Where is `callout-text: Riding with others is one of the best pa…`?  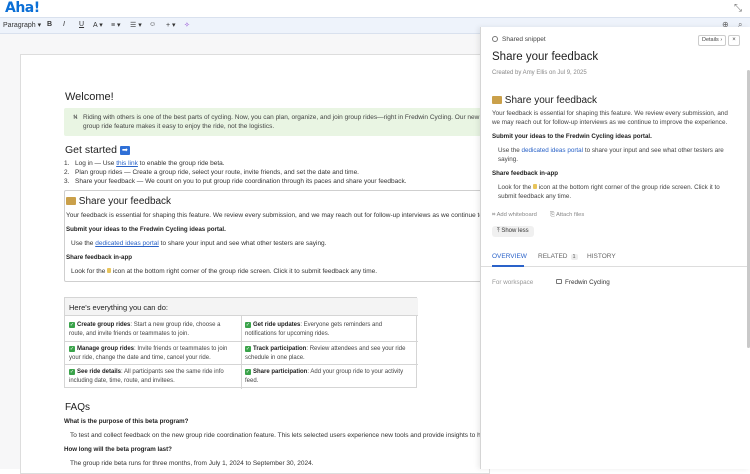 callout-text: Riding with others is one of the best pa… is located at coordinates (281, 122).